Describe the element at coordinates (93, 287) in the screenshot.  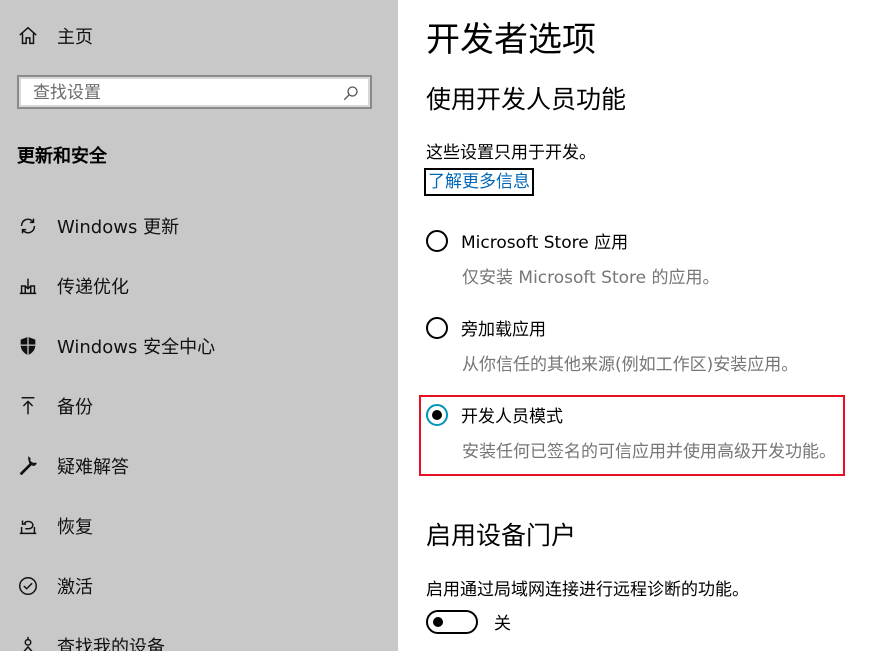
I see `sidebar-item-label: 传递优化` at that location.